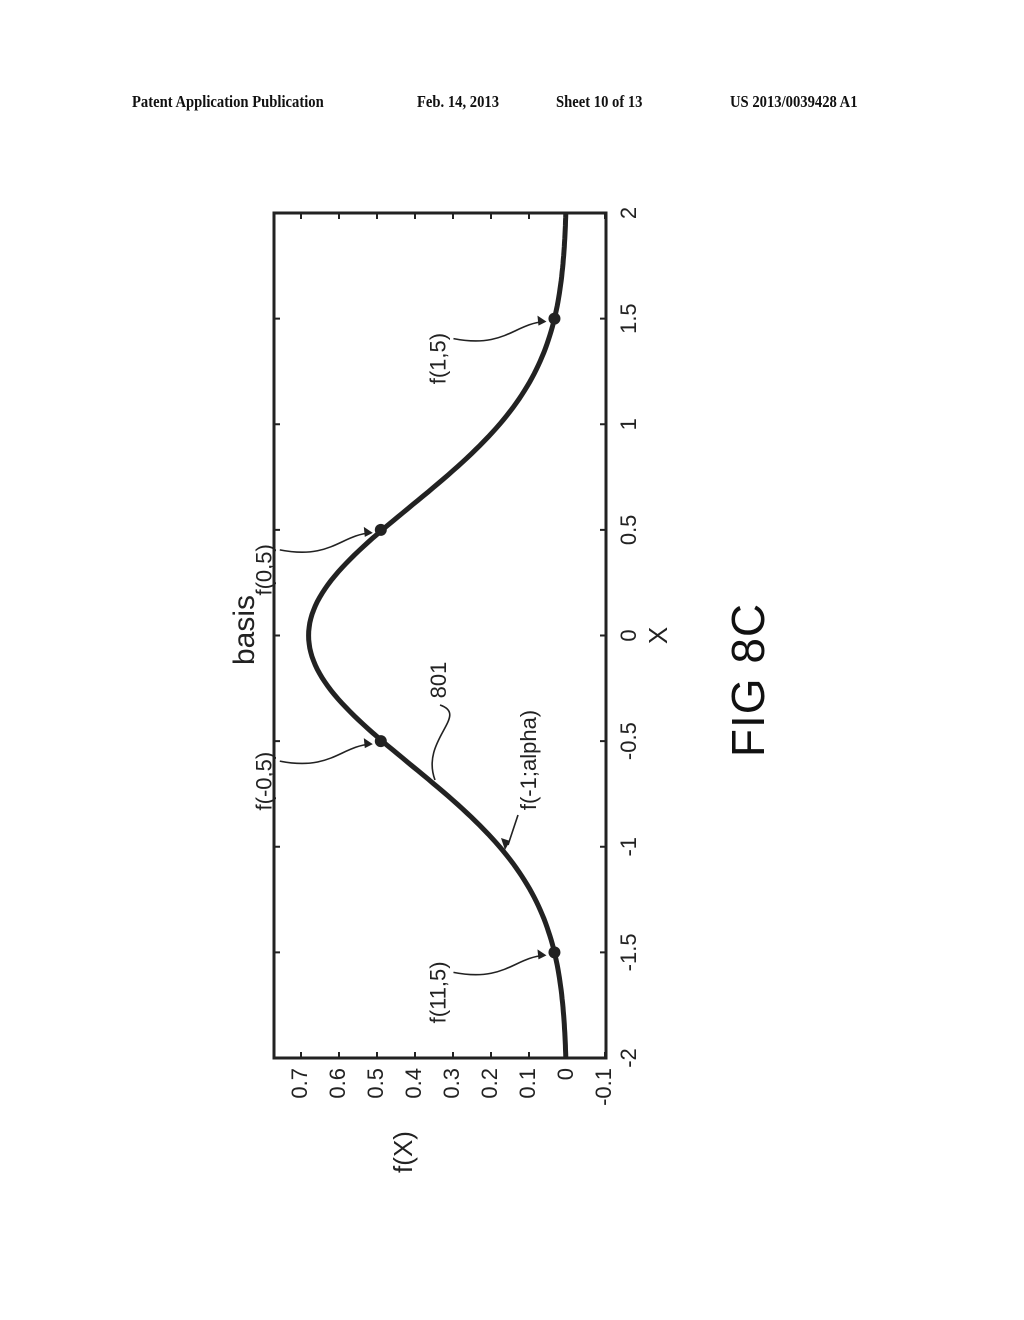  What do you see at coordinates (628, 847) in the screenshot?
I see `x-tick-label: -1` at bounding box center [628, 847].